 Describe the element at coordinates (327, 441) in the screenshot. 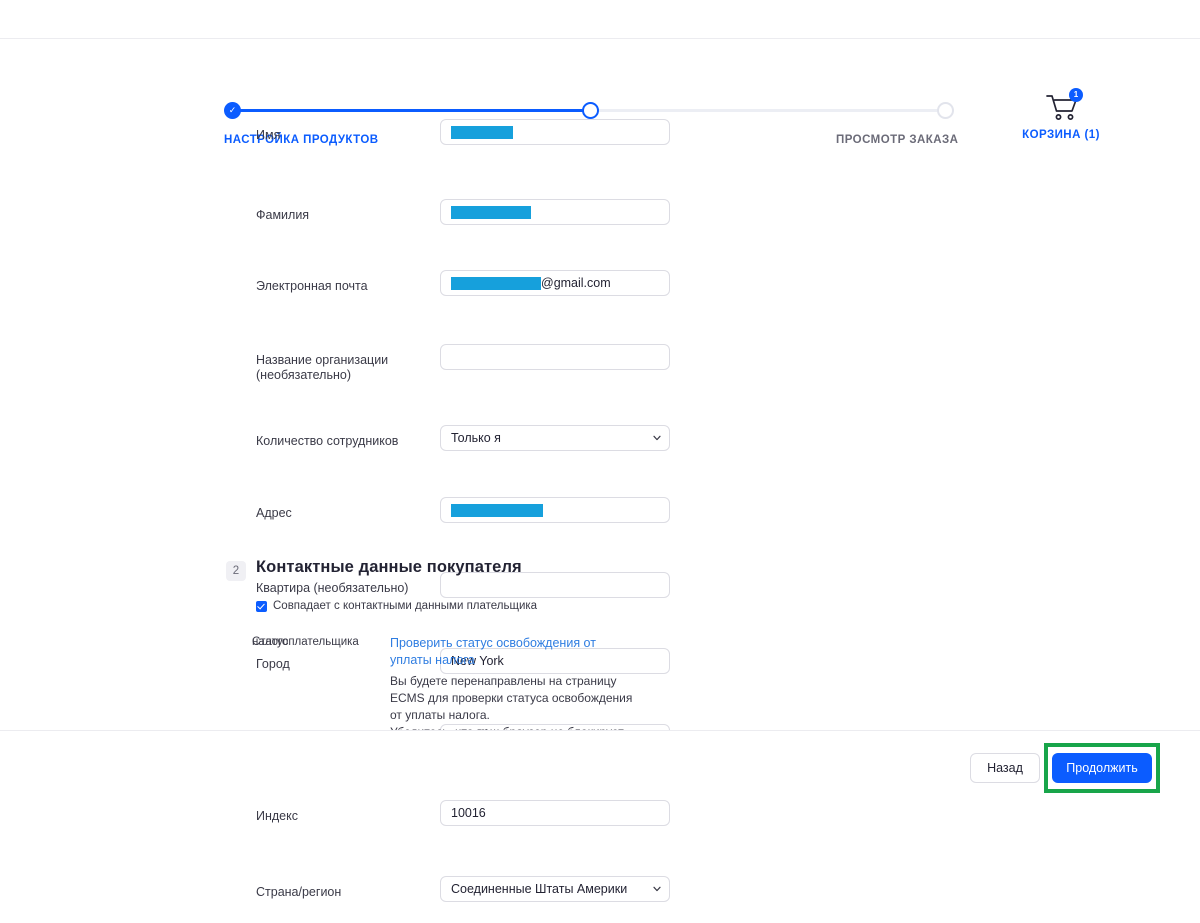

I see `label-employee-count: Количество сотрудников` at that location.